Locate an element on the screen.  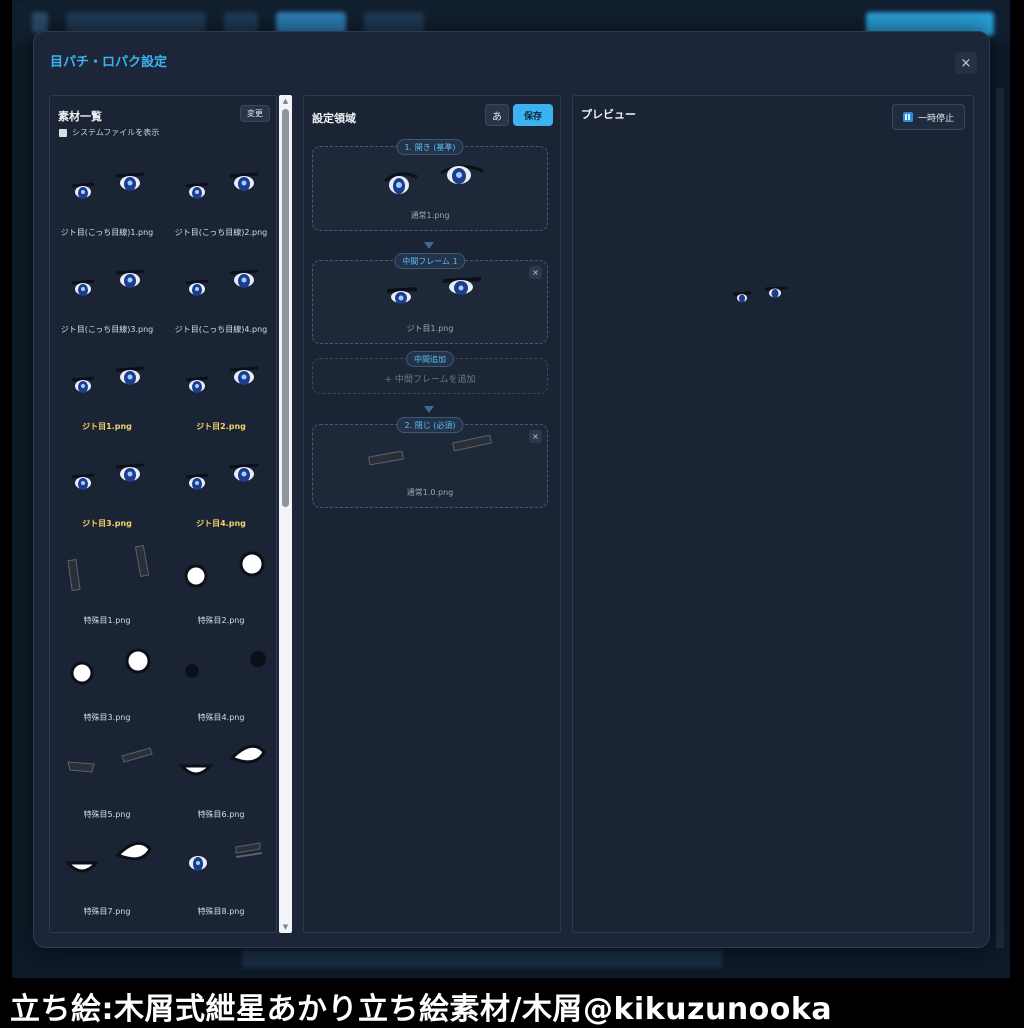
add-intermediate-frame: 中間追加 + 中間フレームを追加 is located at coordinates (430, 372).